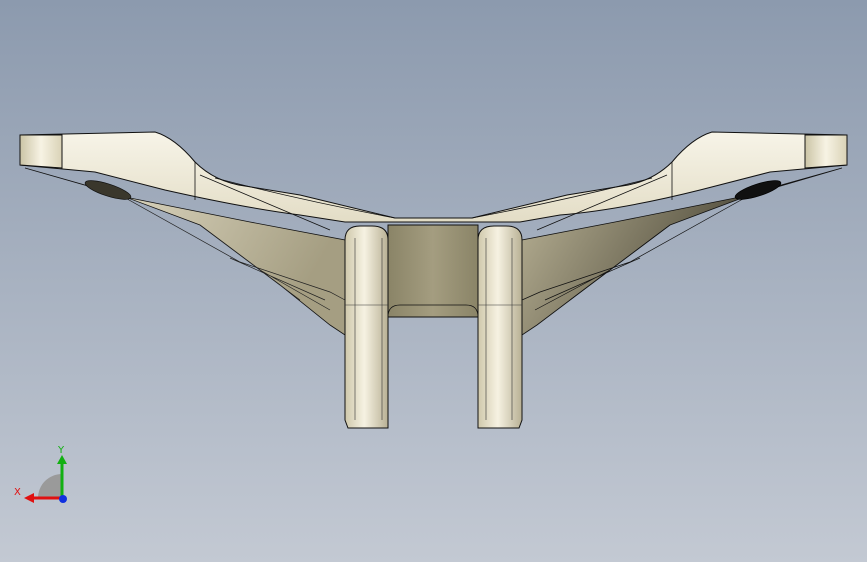 The height and width of the screenshot is (562, 867). I want to click on x-axis-label: X, so click(17, 492).